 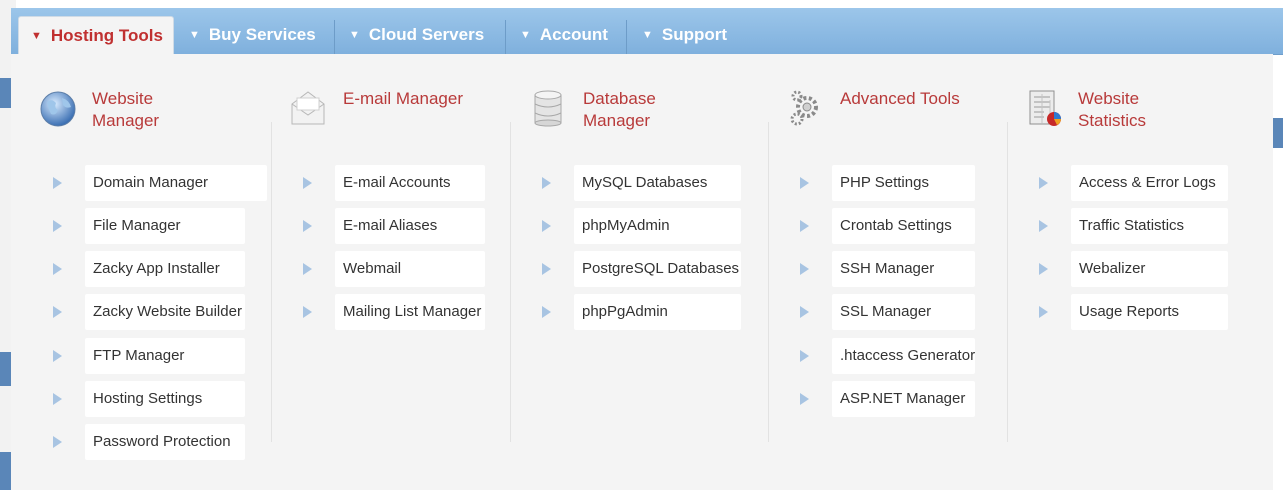 I want to click on menu-item-label: Mailing List Manager, so click(x=410, y=312).